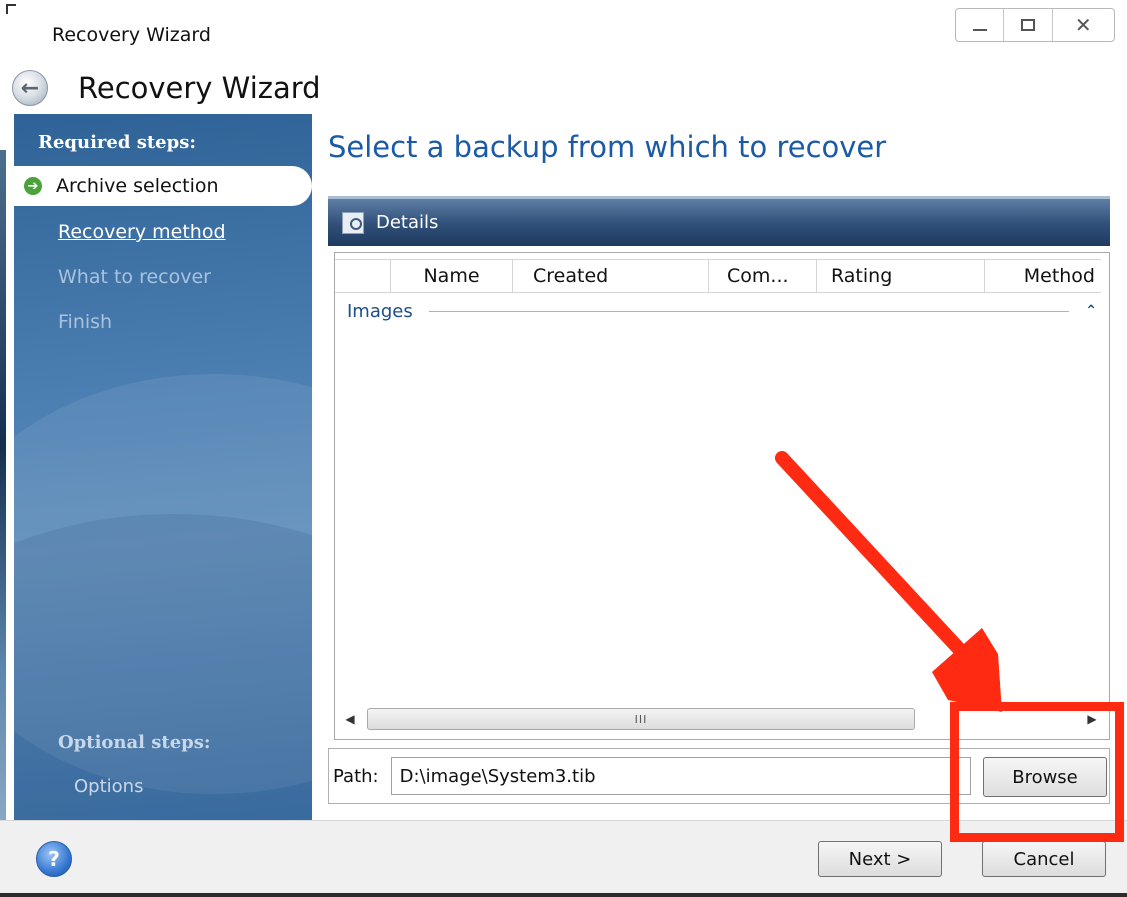 This screenshot has height=897, width=1127. Describe the element at coordinates (30, 88) in the screenshot. I see `back-arrow-icon: ←` at that location.